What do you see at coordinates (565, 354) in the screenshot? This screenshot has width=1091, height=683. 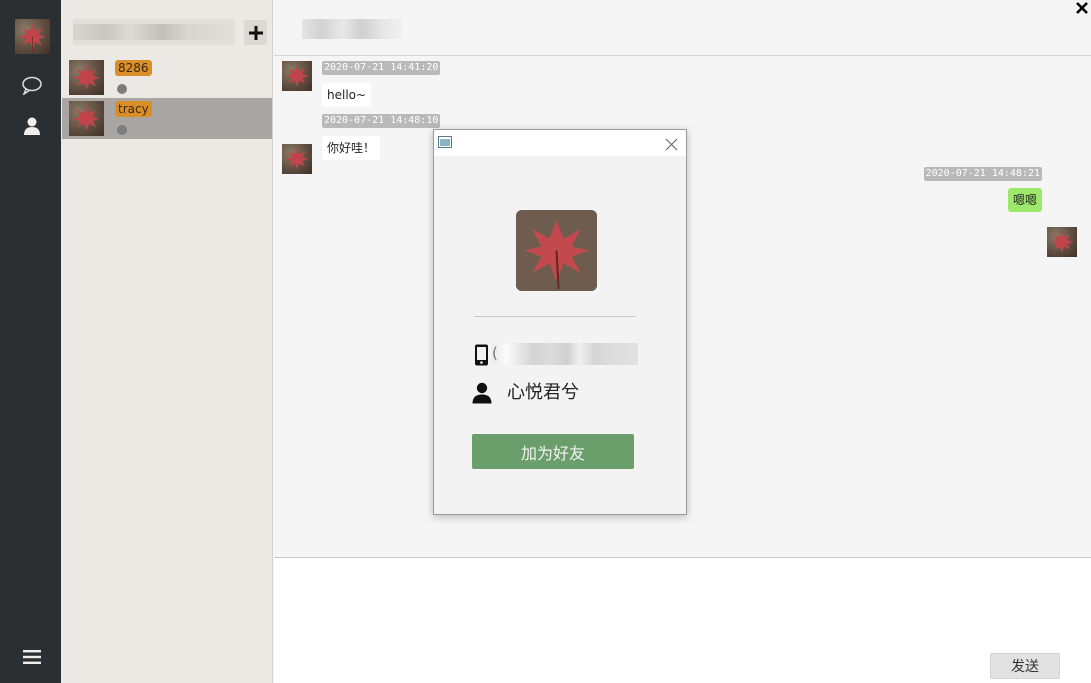 I see `phone-number: (` at bounding box center [565, 354].